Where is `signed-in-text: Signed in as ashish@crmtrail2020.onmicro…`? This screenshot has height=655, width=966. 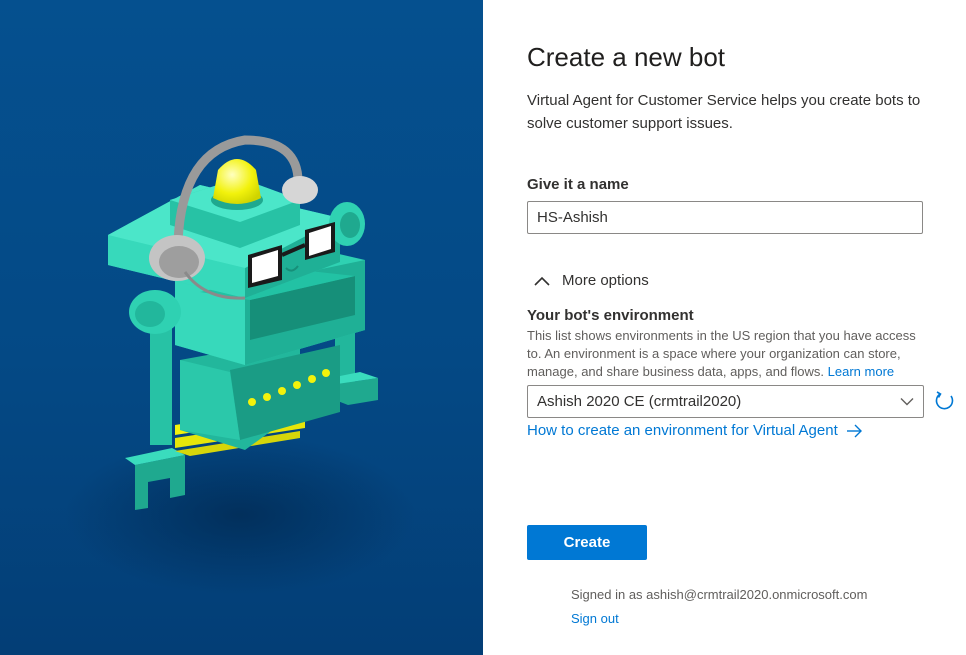 signed-in-text: Signed in as ashish@crmtrail2020.onmicro… is located at coordinates (719, 594).